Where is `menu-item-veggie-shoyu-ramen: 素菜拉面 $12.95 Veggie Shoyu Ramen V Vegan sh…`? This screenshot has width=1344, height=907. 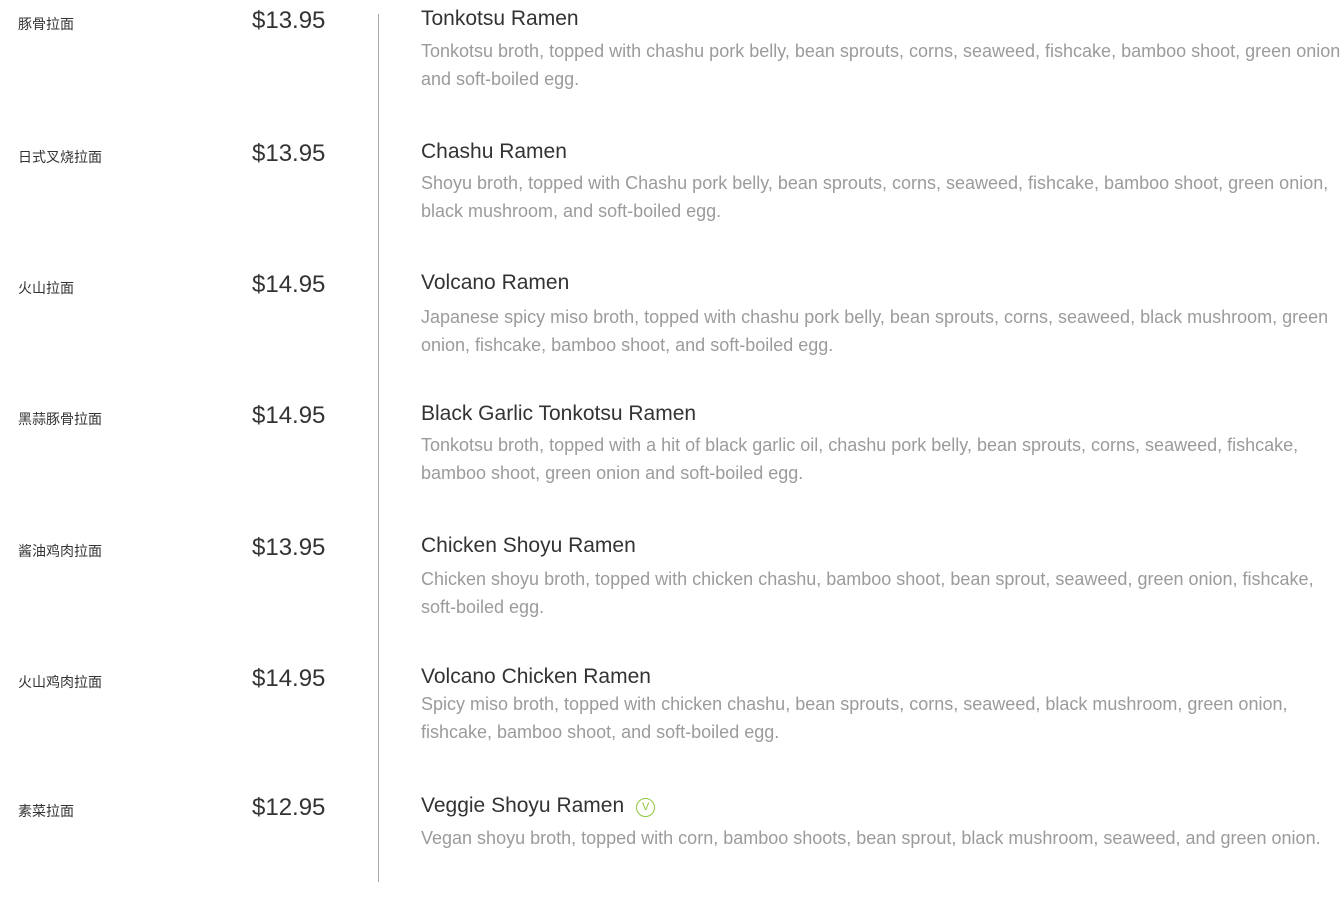
menu-item-veggie-shoyu-ramen: 素菜拉面 $12.95 Veggie Shoyu Ramen V Vegan sh… is located at coordinates (672, 847).